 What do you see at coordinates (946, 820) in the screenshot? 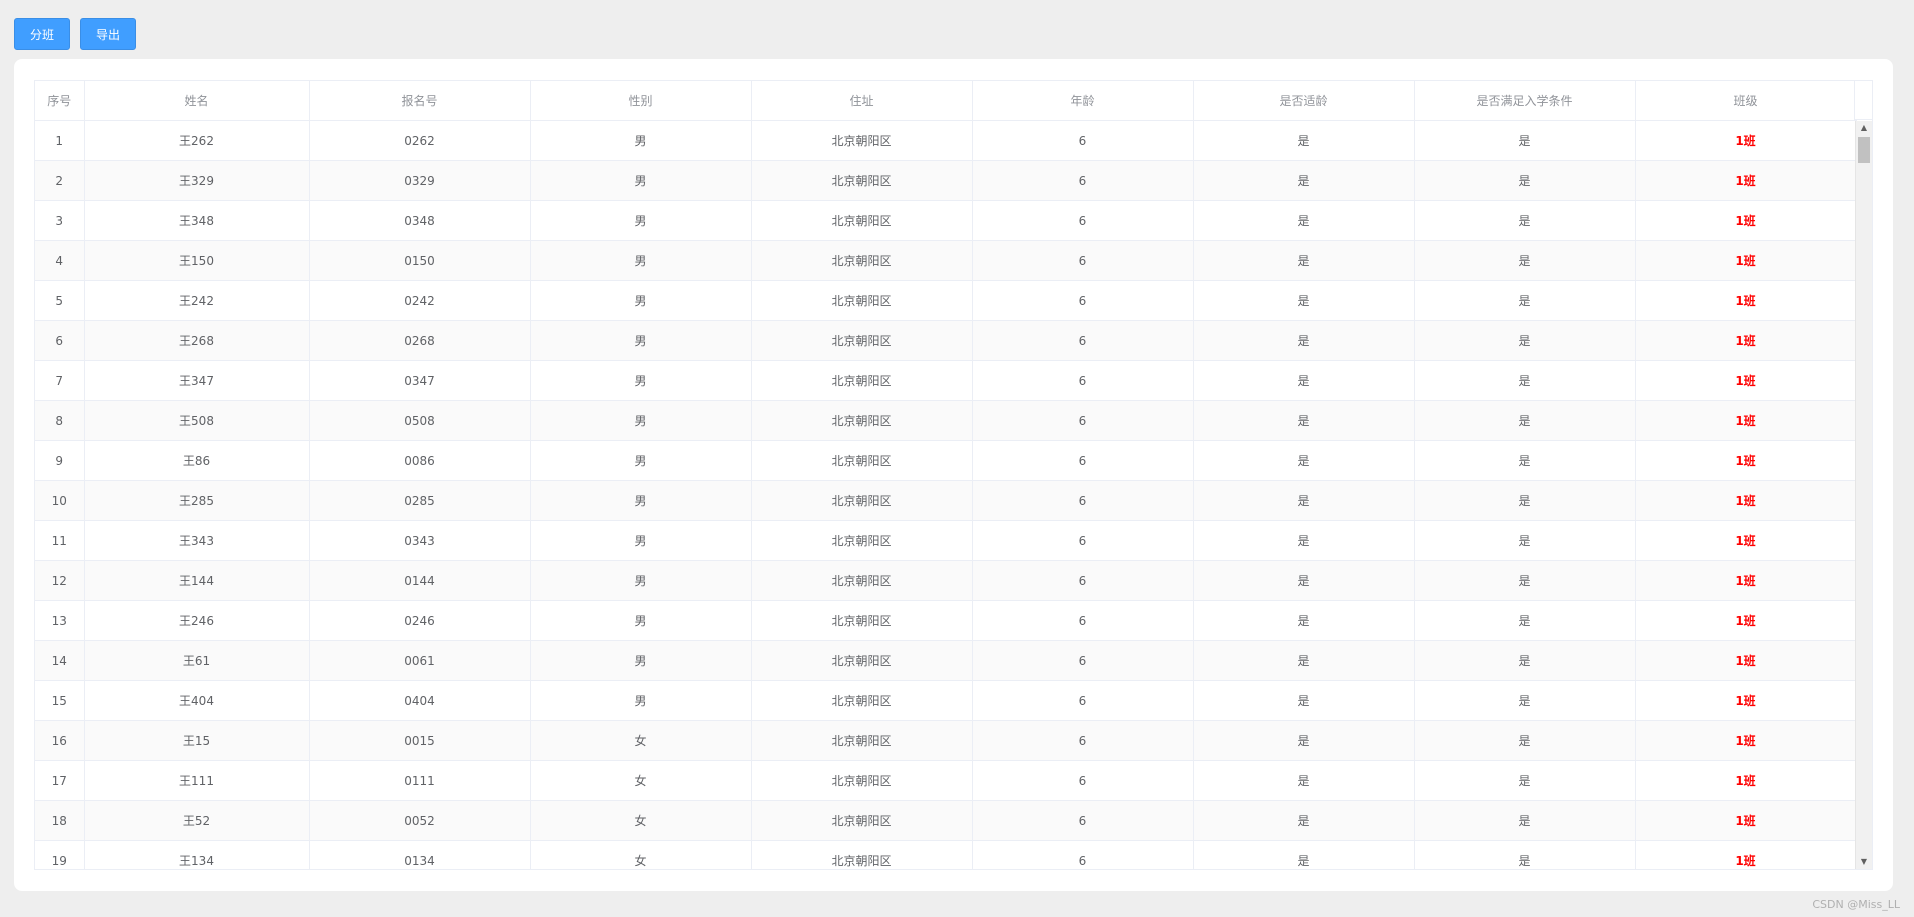
I see `table-row: 18 王52 0052 女北京朝阳区 6 是是 1班` at bounding box center [946, 820].